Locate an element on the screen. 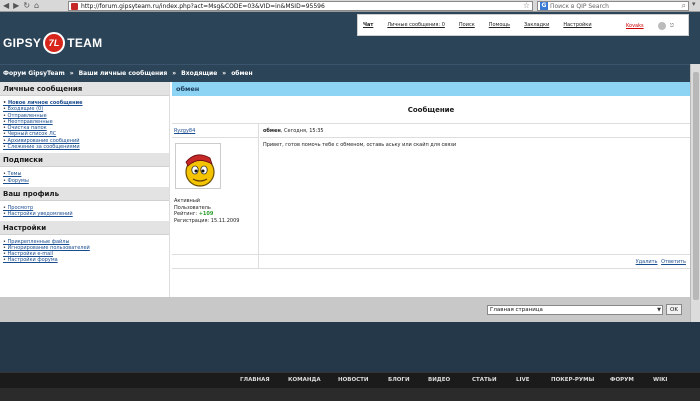 Image resolution: width=700 pixels, height=401 pixels. logo-text-left: GIPSY is located at coordinates (22, 43).